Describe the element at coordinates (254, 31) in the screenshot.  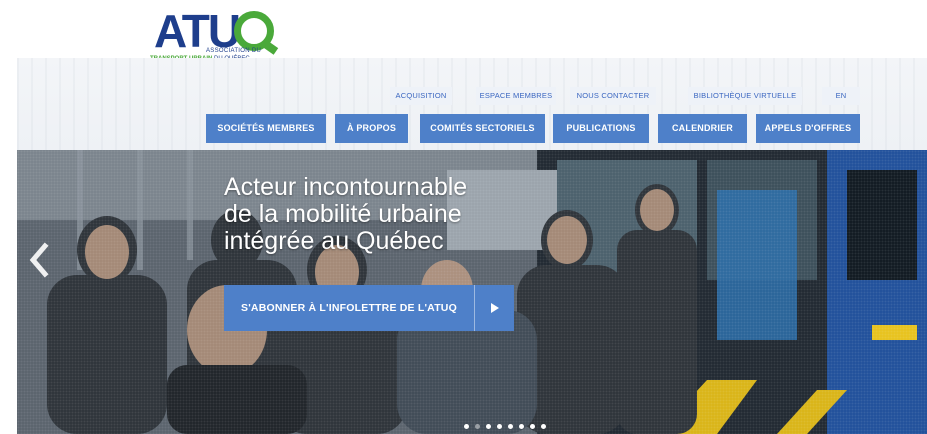
I see `logo-q-ring-icon` at that location.